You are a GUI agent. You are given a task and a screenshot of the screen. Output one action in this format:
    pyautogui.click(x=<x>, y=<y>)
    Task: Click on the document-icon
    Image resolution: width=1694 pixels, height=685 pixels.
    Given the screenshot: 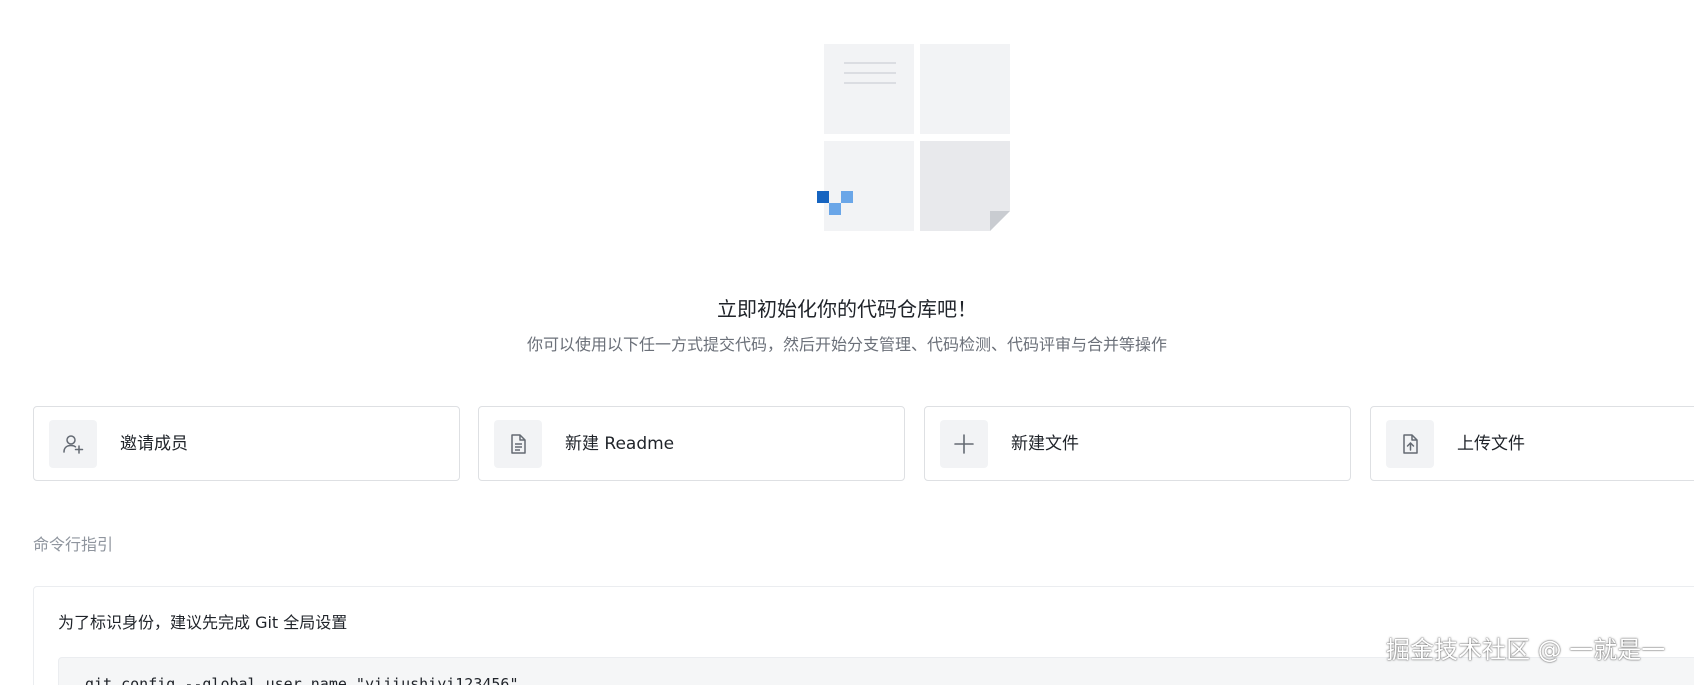 What is the action you would take?
    pyautogui.click(x=518, y=444)
    